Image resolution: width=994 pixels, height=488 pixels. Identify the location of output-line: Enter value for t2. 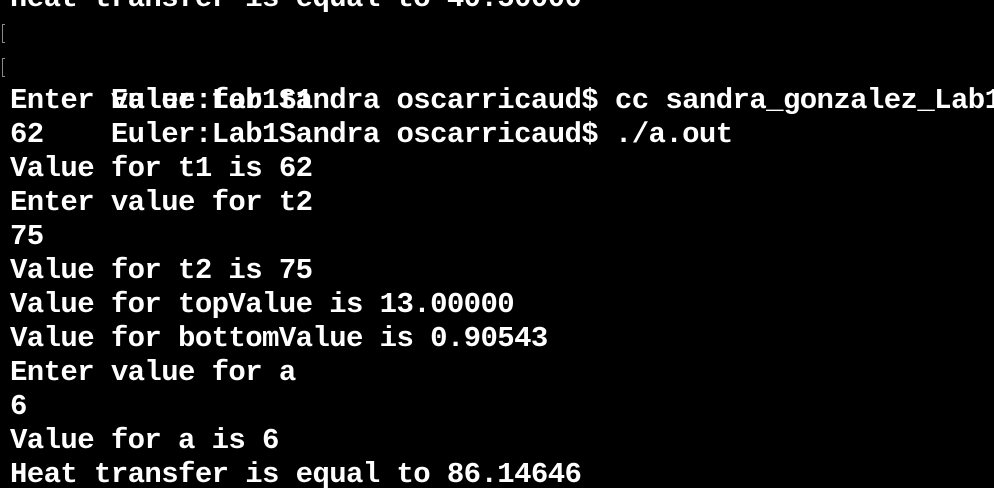
(161, 202).